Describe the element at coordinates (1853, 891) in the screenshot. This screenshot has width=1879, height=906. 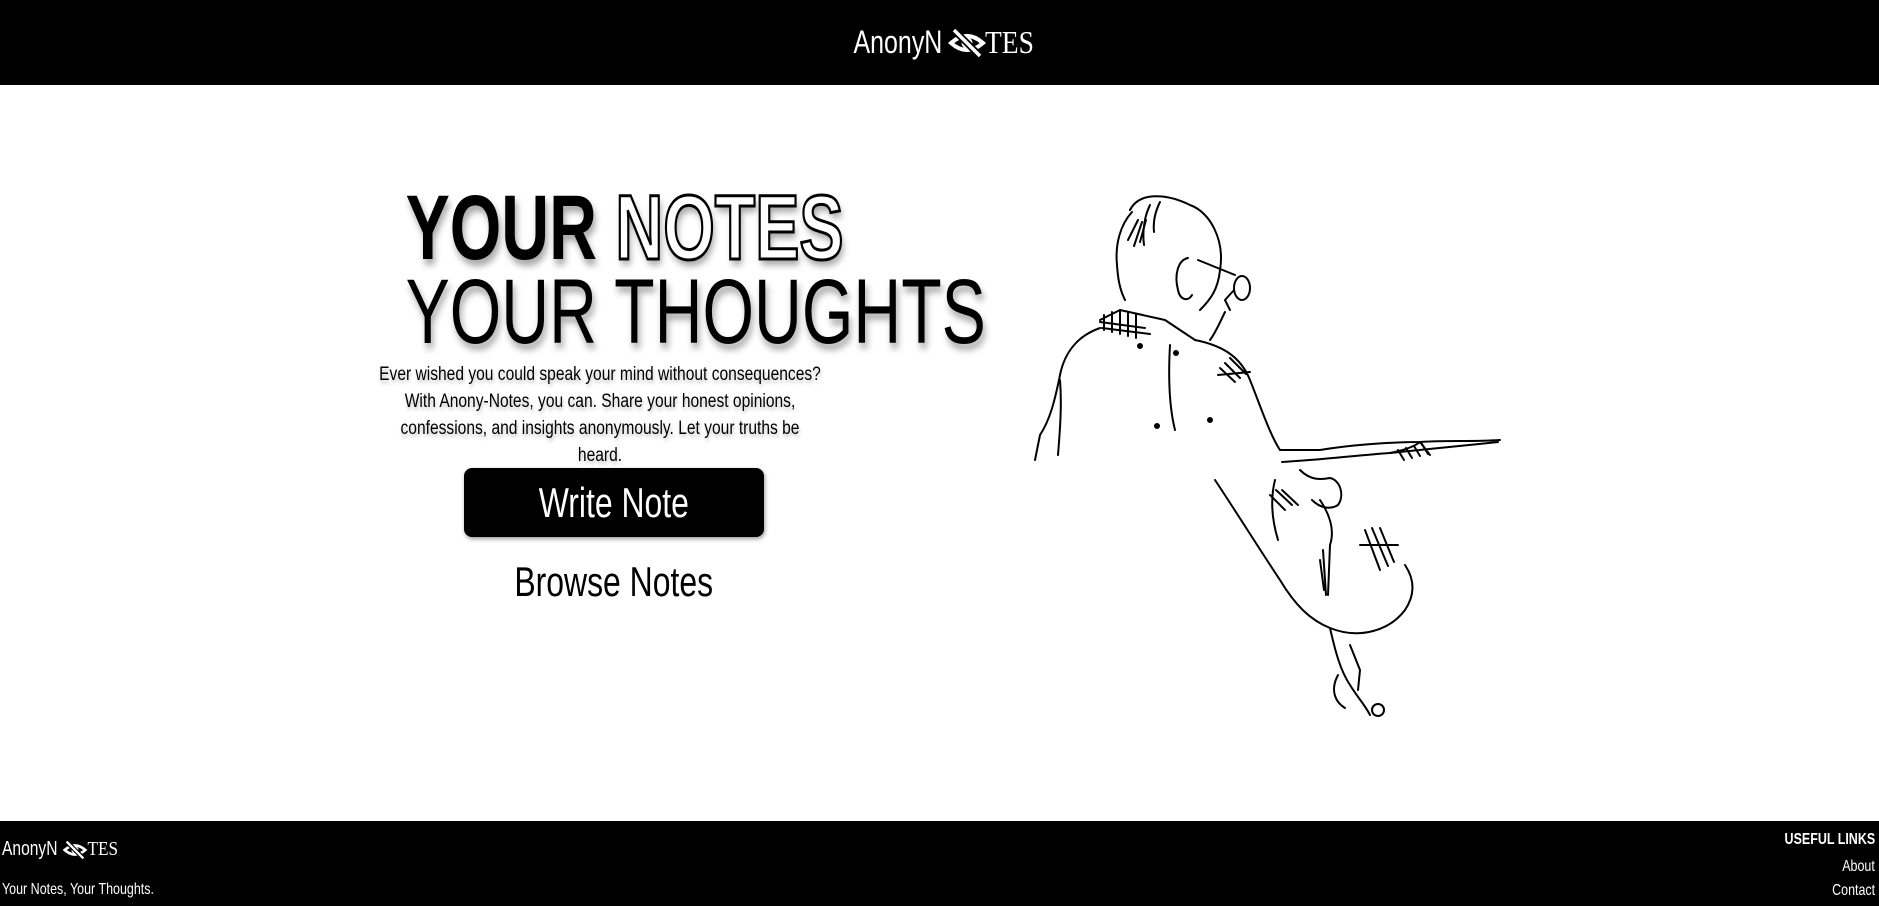
I see `footer-link-contact: Contact` at that location.